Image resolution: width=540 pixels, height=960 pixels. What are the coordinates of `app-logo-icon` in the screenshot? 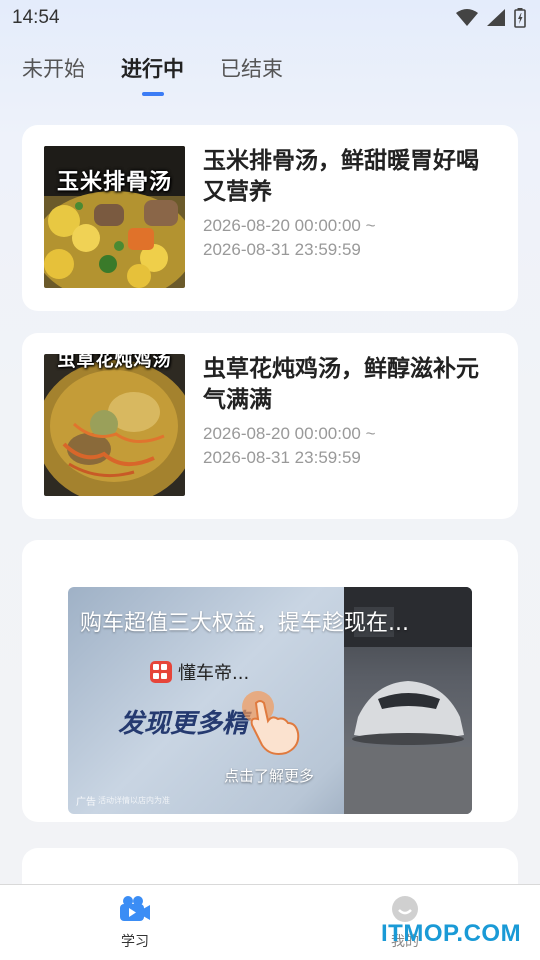 It's located at (161, 672).